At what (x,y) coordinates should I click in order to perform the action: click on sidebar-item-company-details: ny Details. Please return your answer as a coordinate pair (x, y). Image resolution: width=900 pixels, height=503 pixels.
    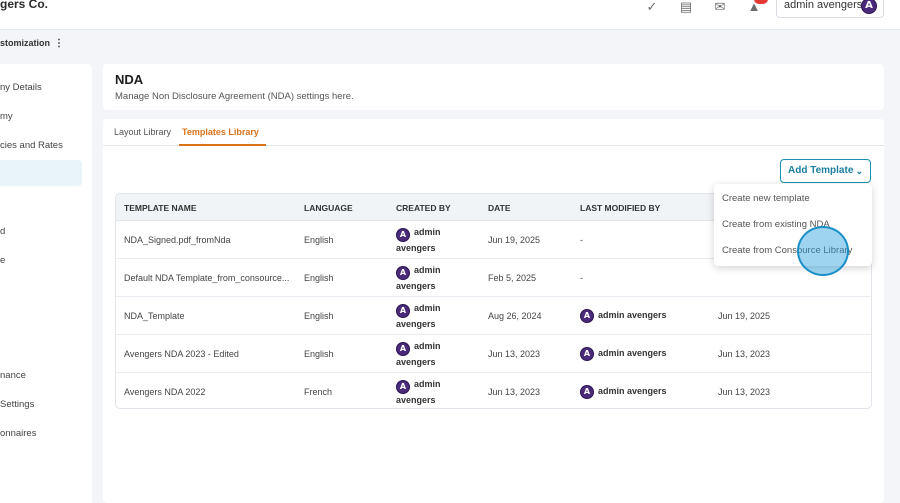
    Looking at the image, I should click on (21, 87).